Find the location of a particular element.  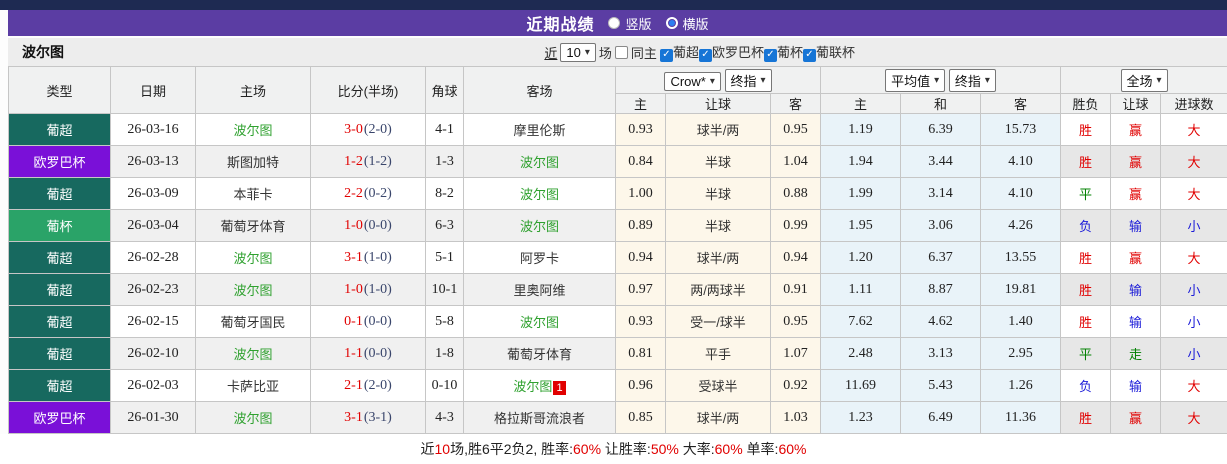

match-date: 26-01-30 is located at coordinates (153, 418).